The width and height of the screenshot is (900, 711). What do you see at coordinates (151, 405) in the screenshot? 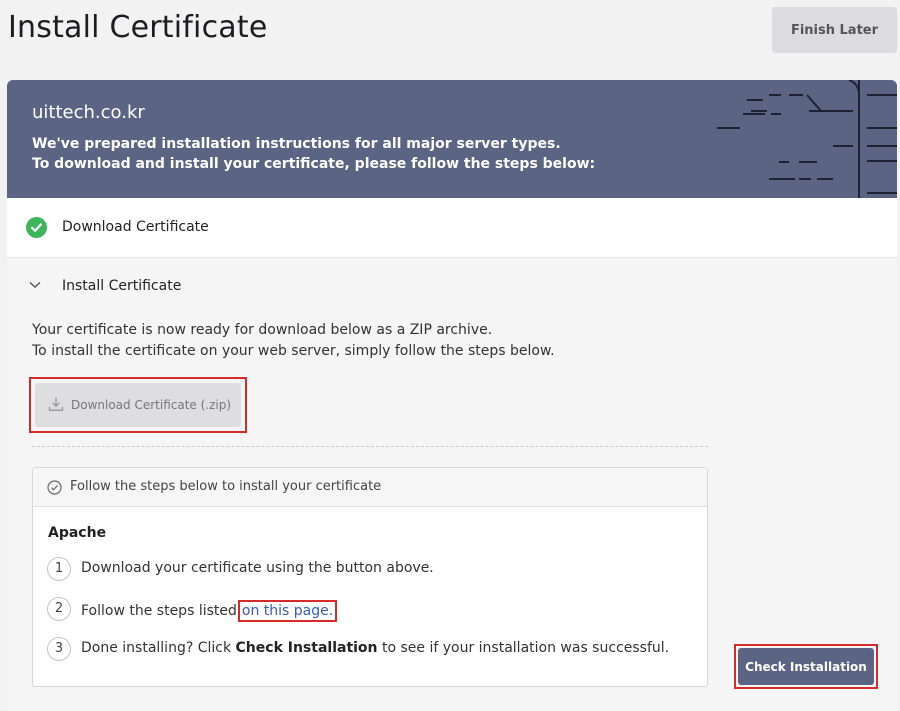
I see `download-zip-label: Download Certificate (.zip)` at bounding box center [151, 405].